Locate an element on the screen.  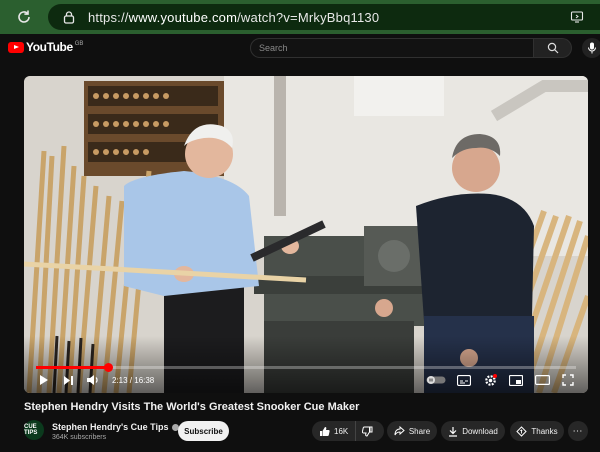
time-display: 2:13 / 16:38 is located at coordinates (133, 380).